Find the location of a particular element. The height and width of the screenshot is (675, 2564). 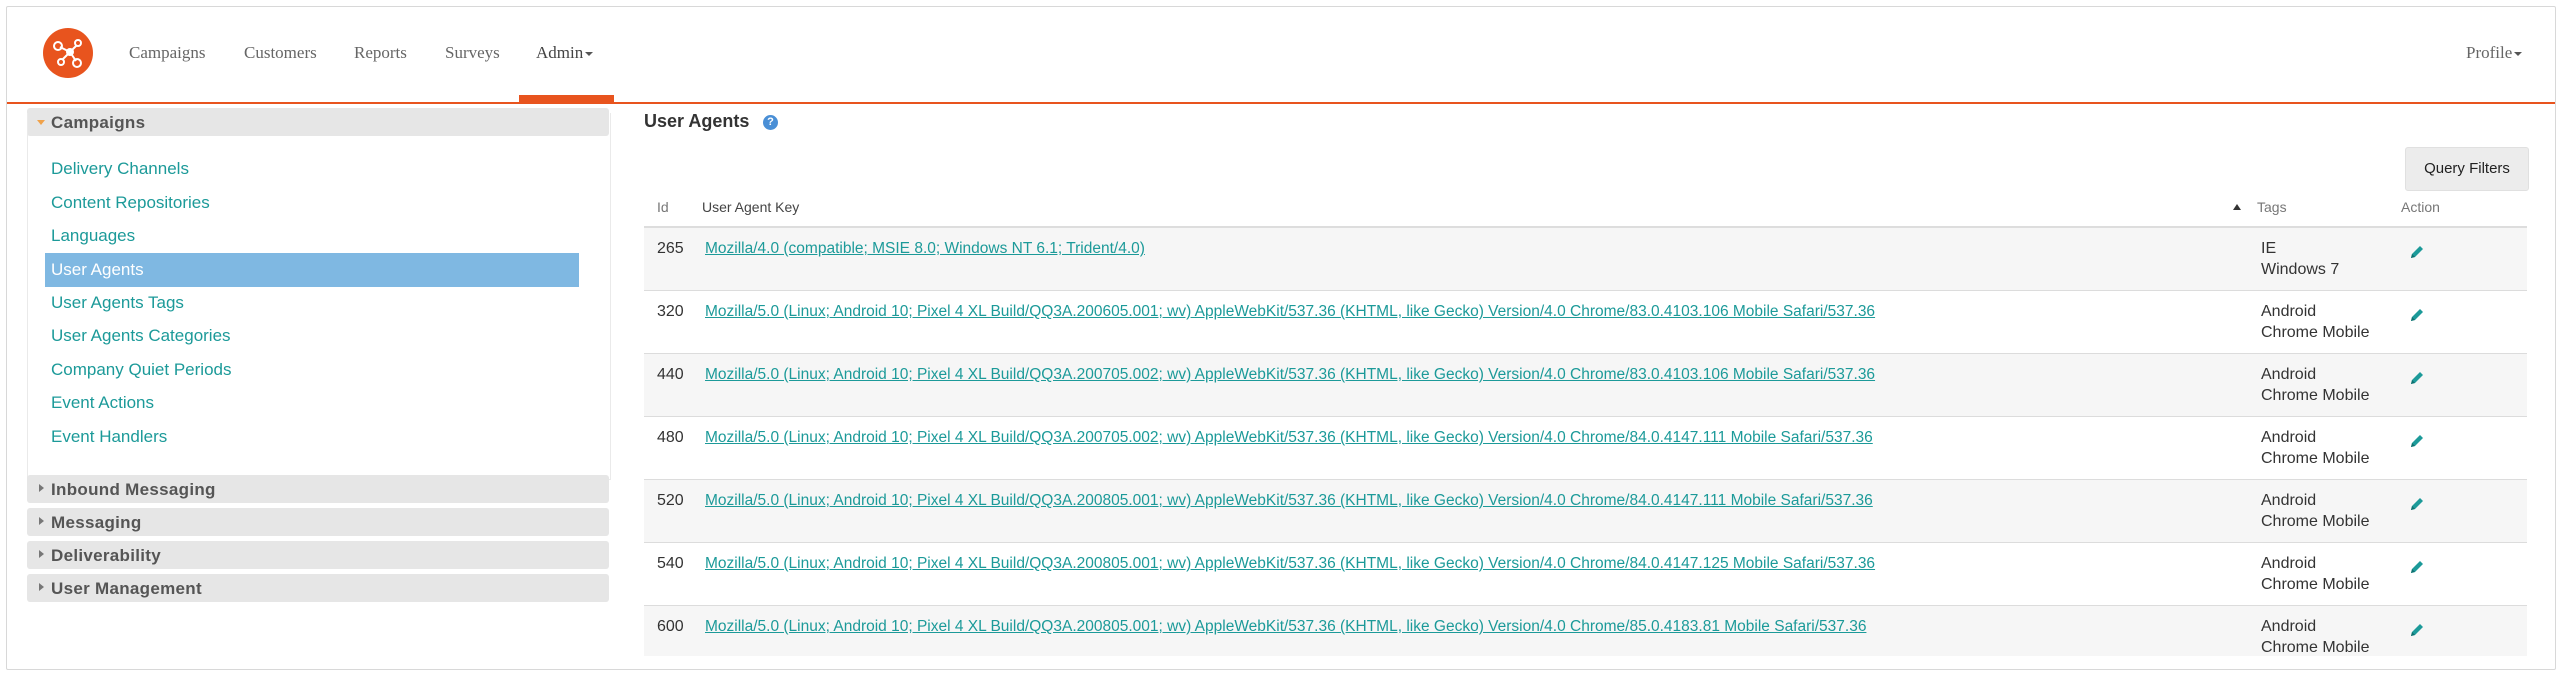

row-tag: Windows 7 is located at coordinates (2300, 269).